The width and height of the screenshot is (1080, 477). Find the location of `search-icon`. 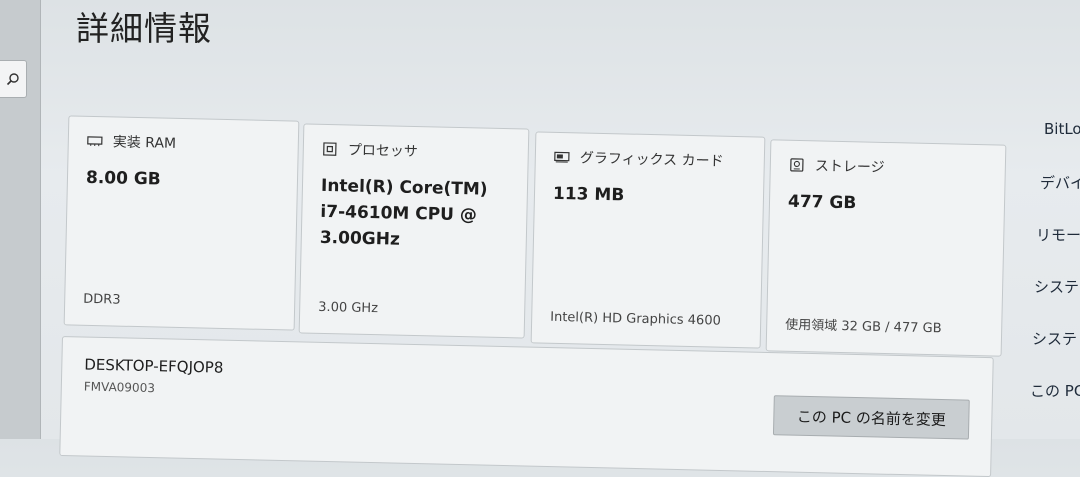

search-icon is located at coordinates (13, 79).